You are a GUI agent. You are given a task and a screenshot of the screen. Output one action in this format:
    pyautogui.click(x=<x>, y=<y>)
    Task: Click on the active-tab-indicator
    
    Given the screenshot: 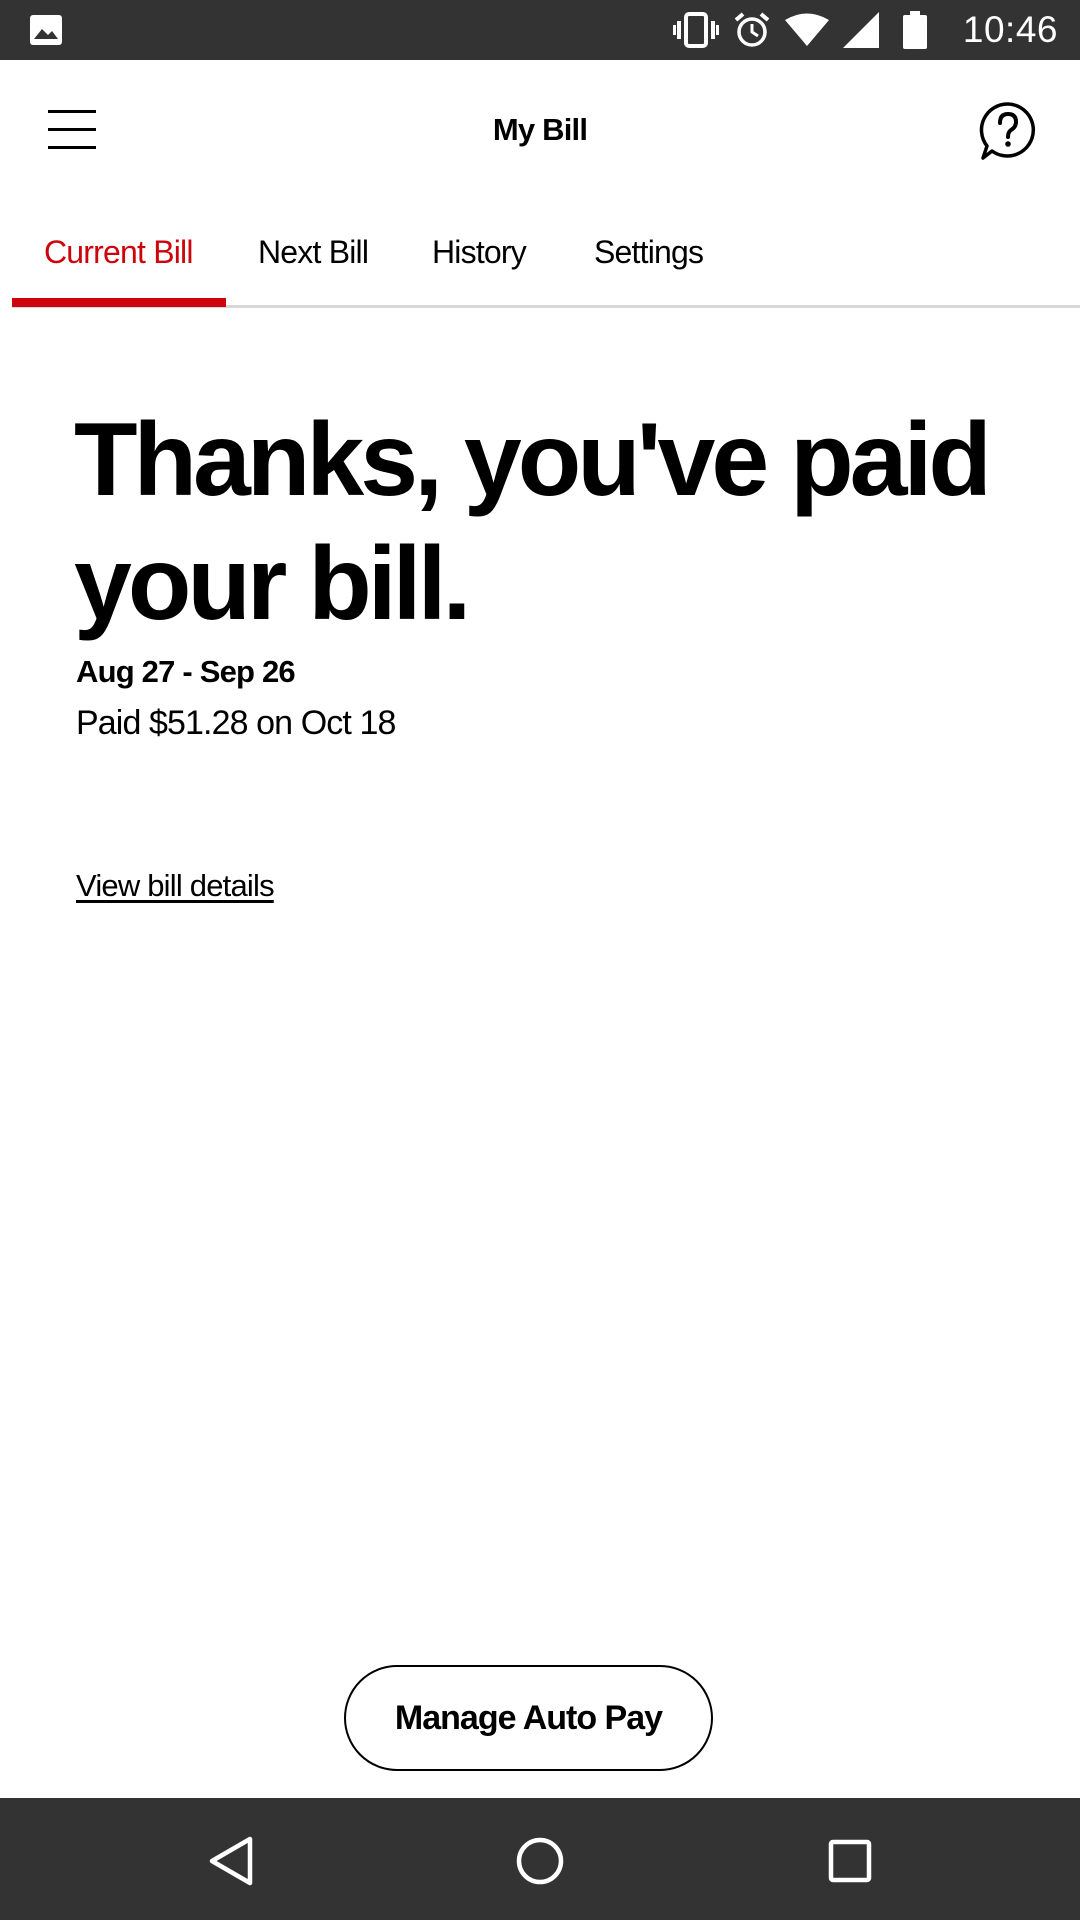 What is the action you would take?
    pyautogui.click(x=119, y=302)
    